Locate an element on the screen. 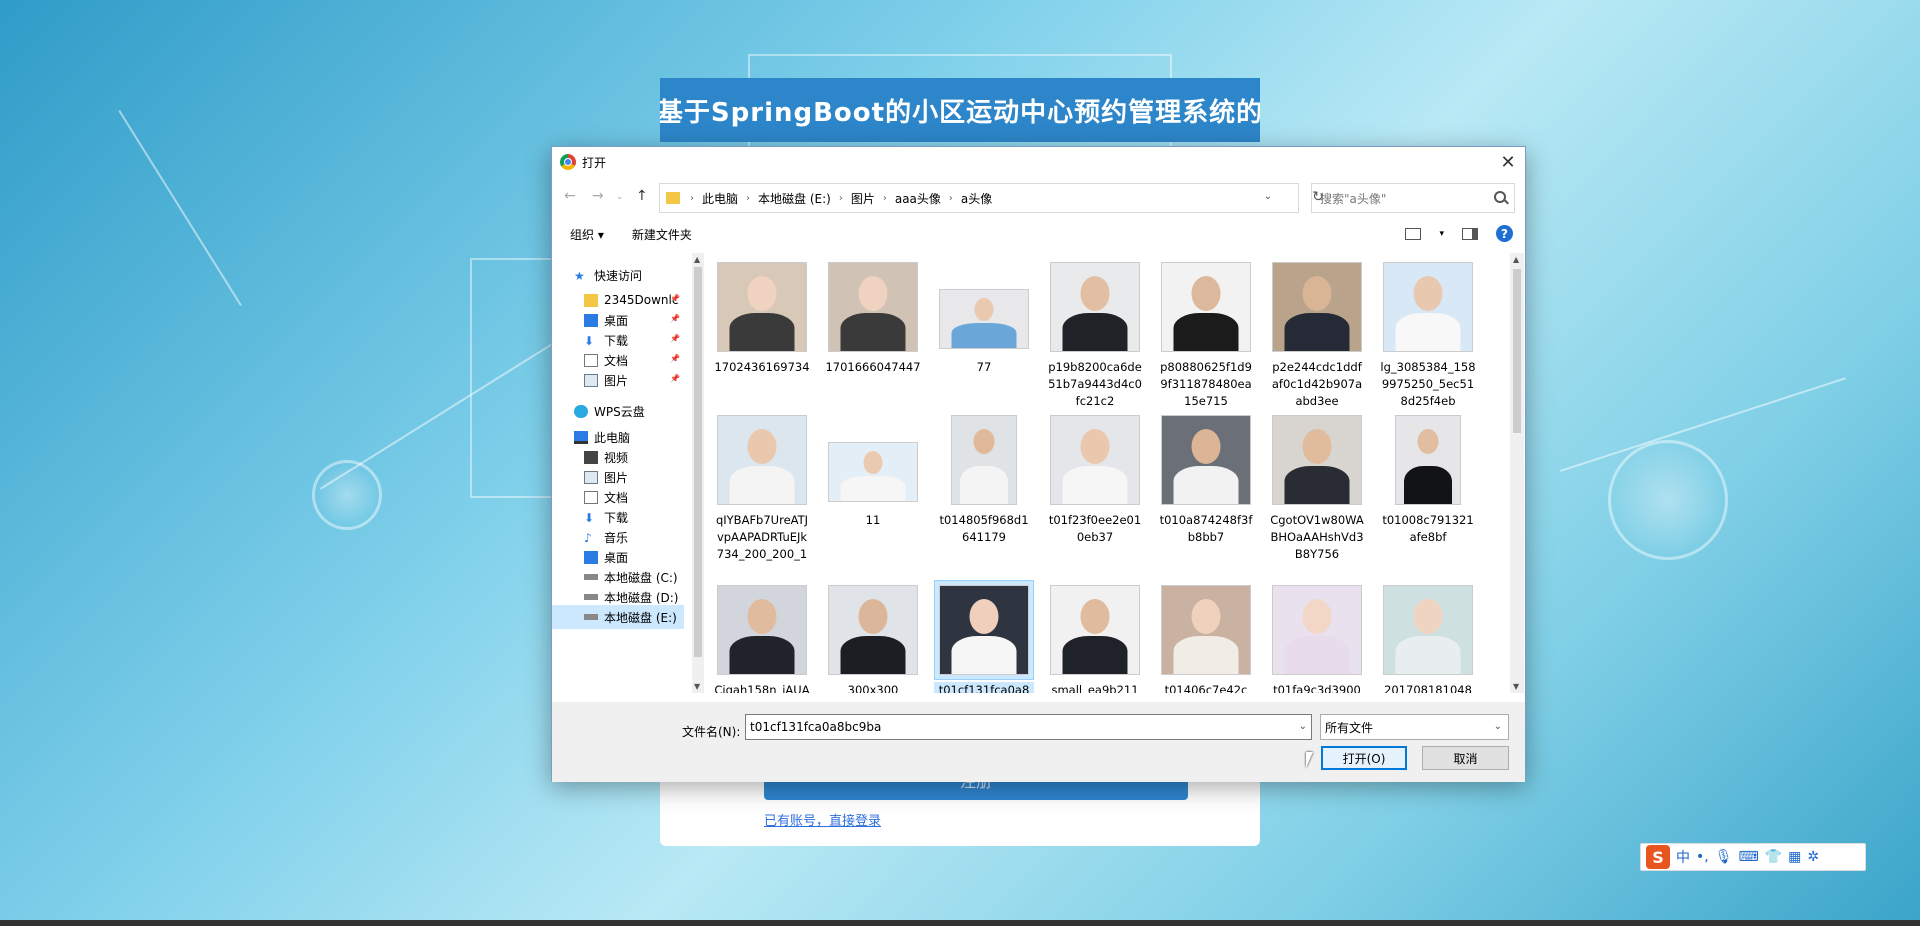 The image size is (1920, 926). preview-pane-icon is located at coordinates (1470, 233).